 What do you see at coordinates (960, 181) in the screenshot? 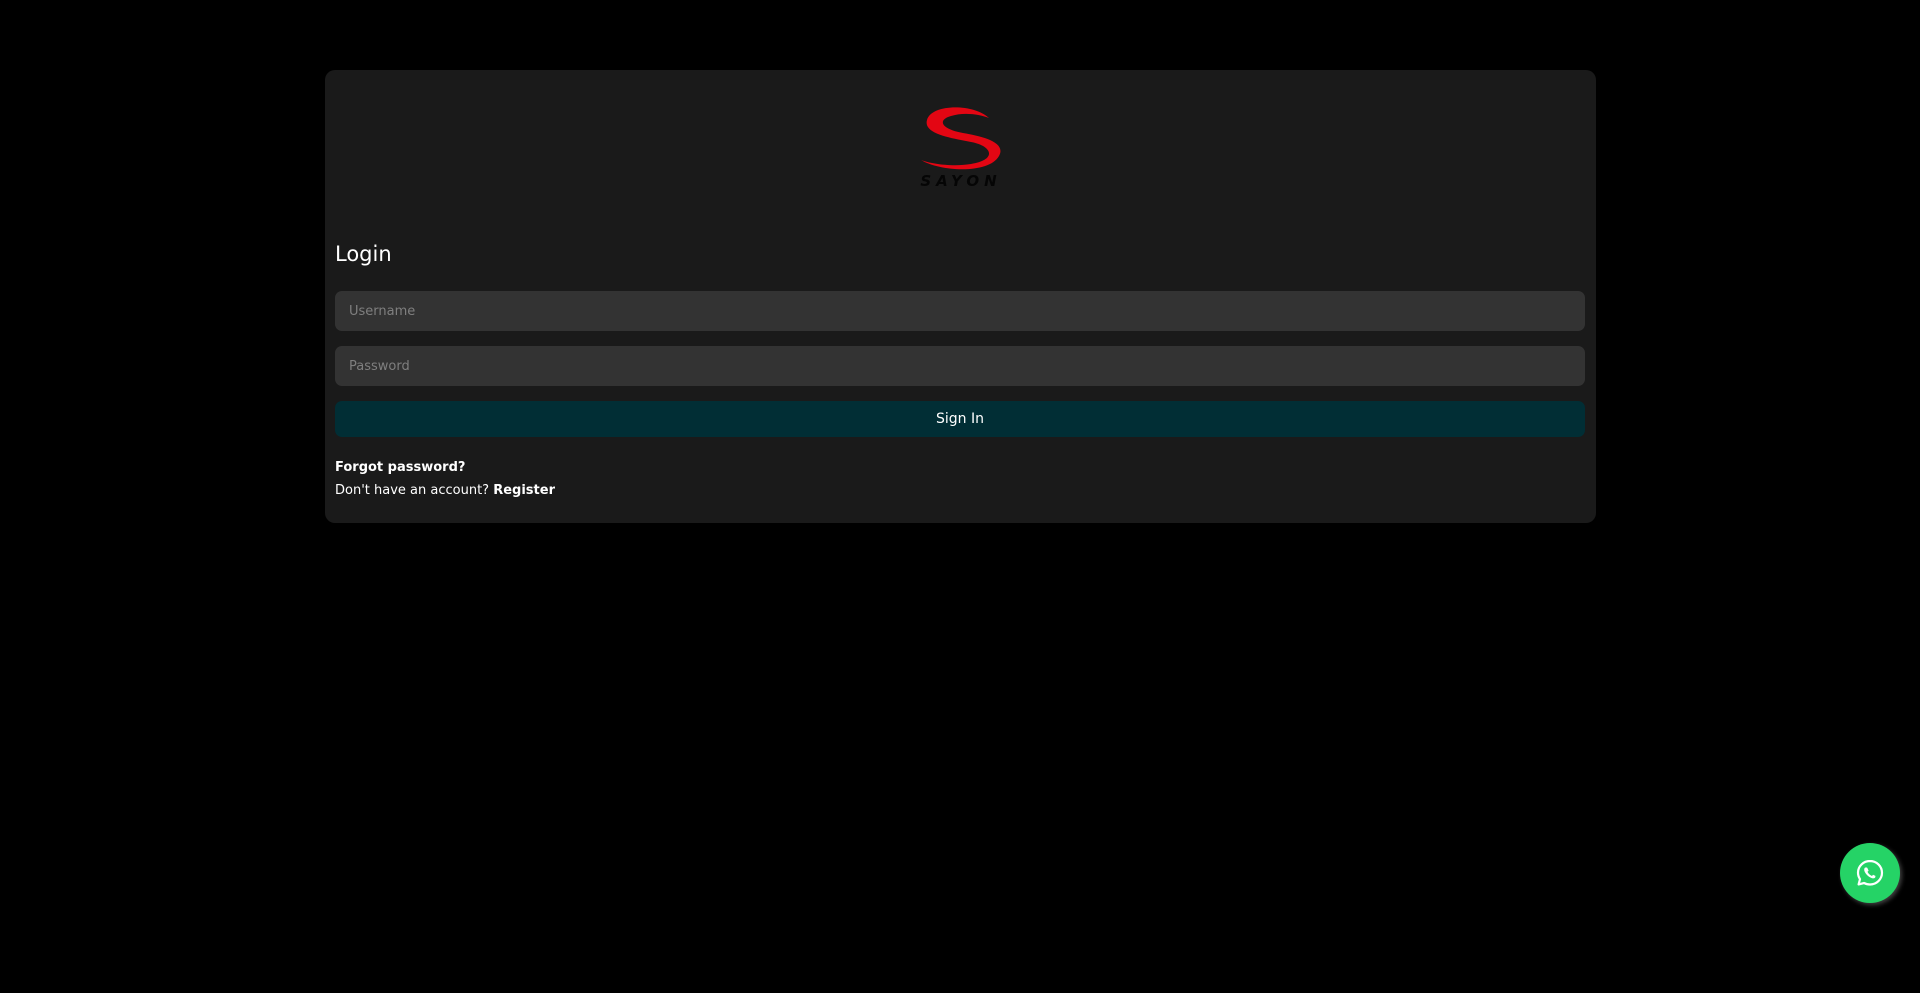
I see `svg-text: SAYON` at bounding box center [960, 181].